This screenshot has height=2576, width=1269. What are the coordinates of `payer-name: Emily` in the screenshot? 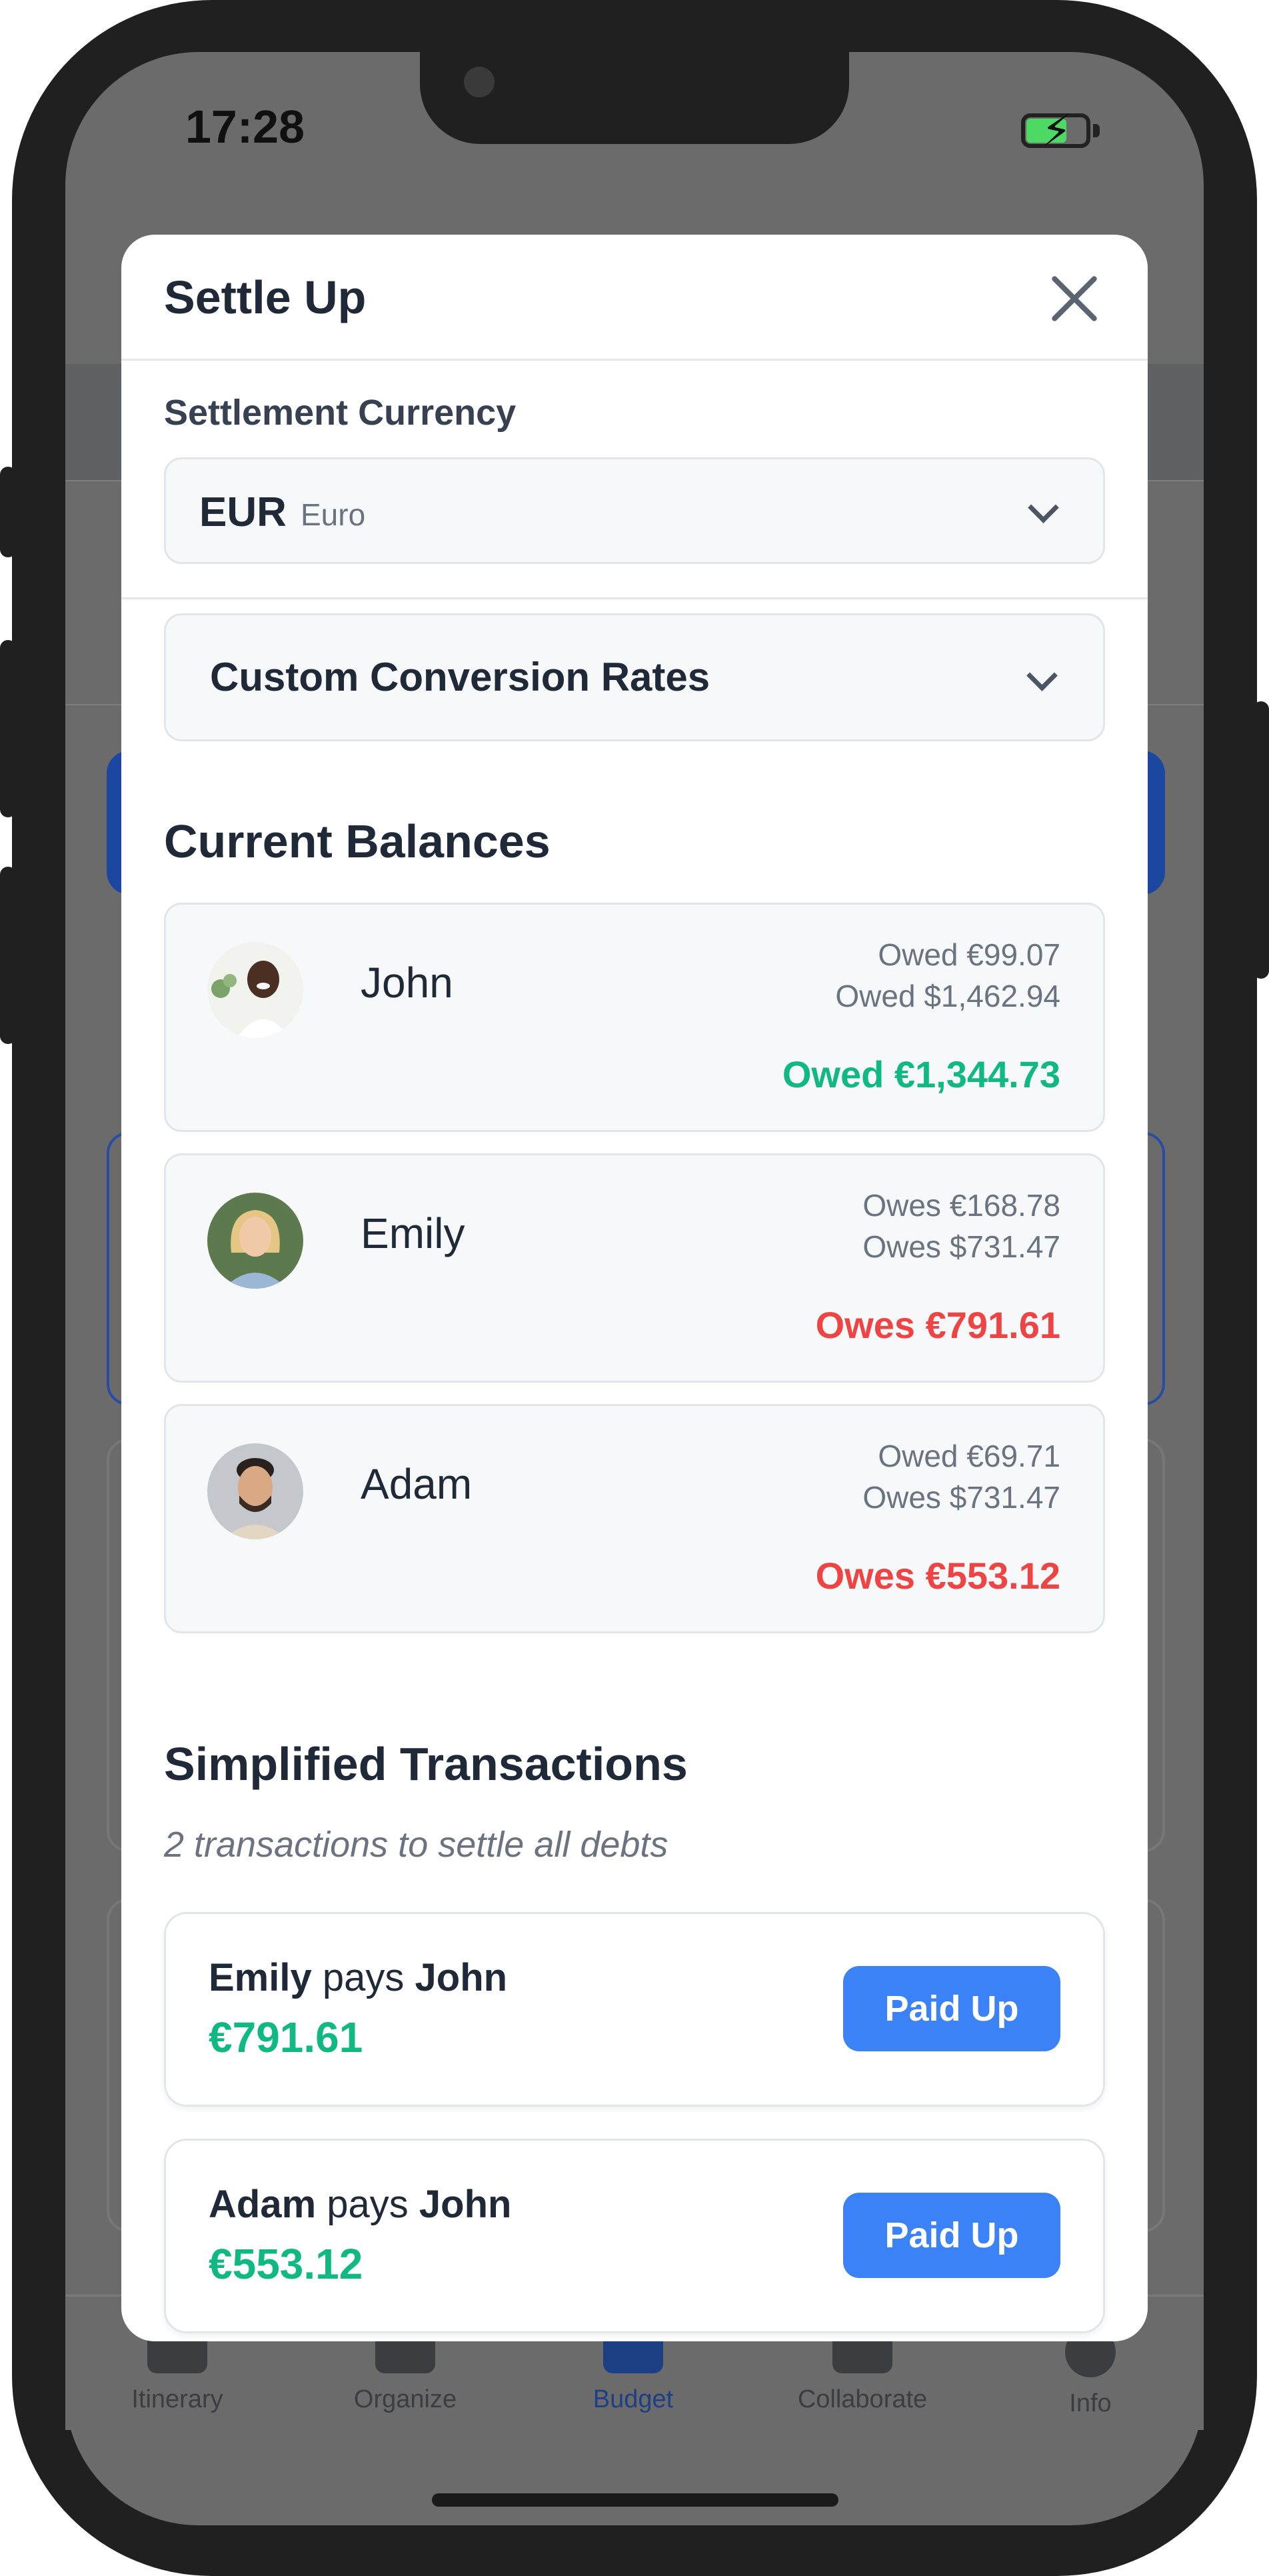 It's located at (260, 1977).